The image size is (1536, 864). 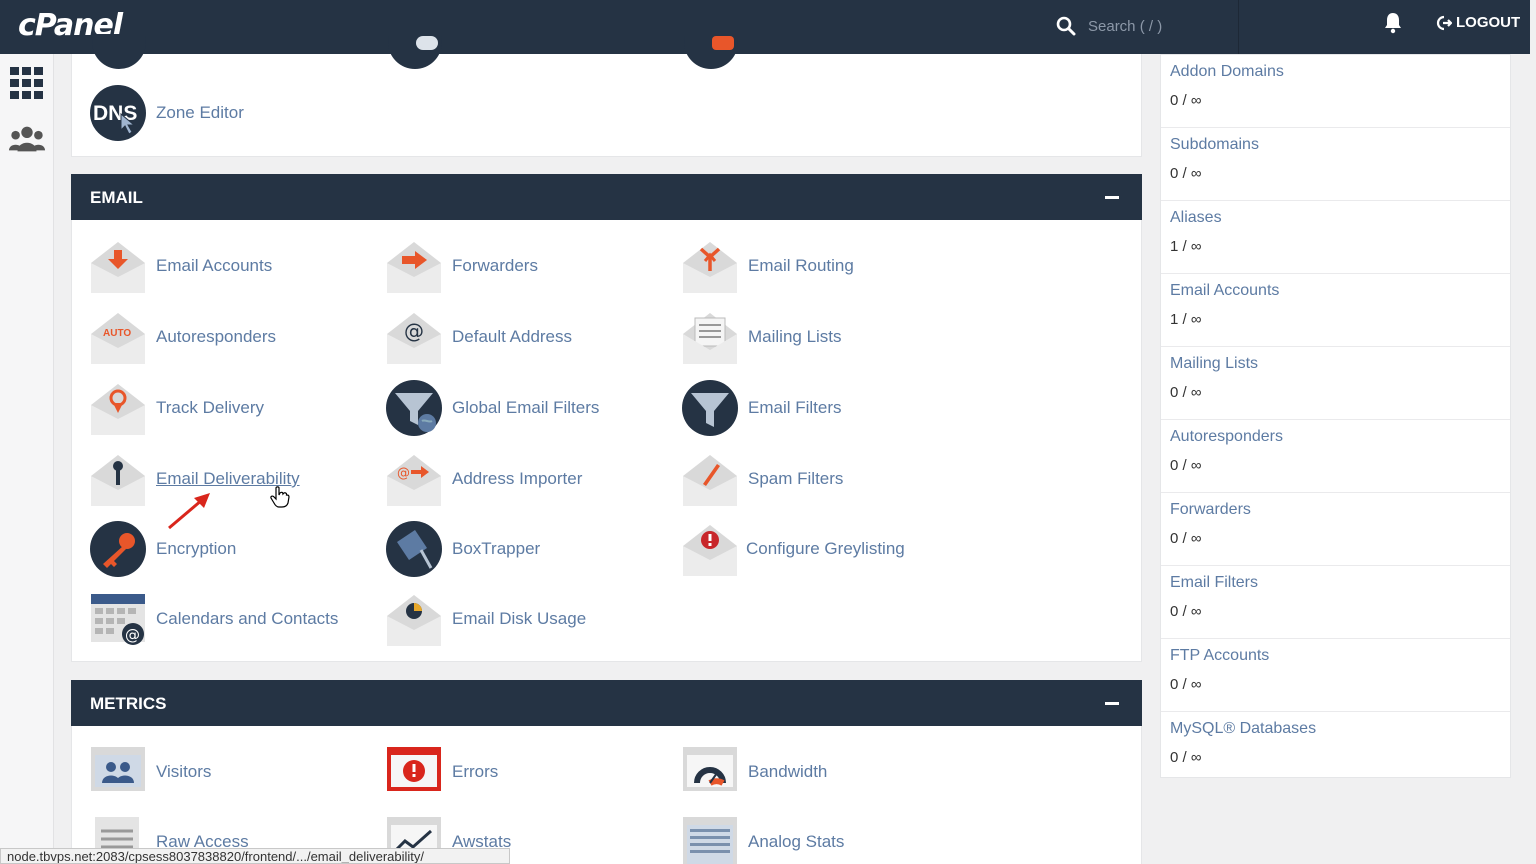 I want to click on search-box, so click(x=1147, y=26).